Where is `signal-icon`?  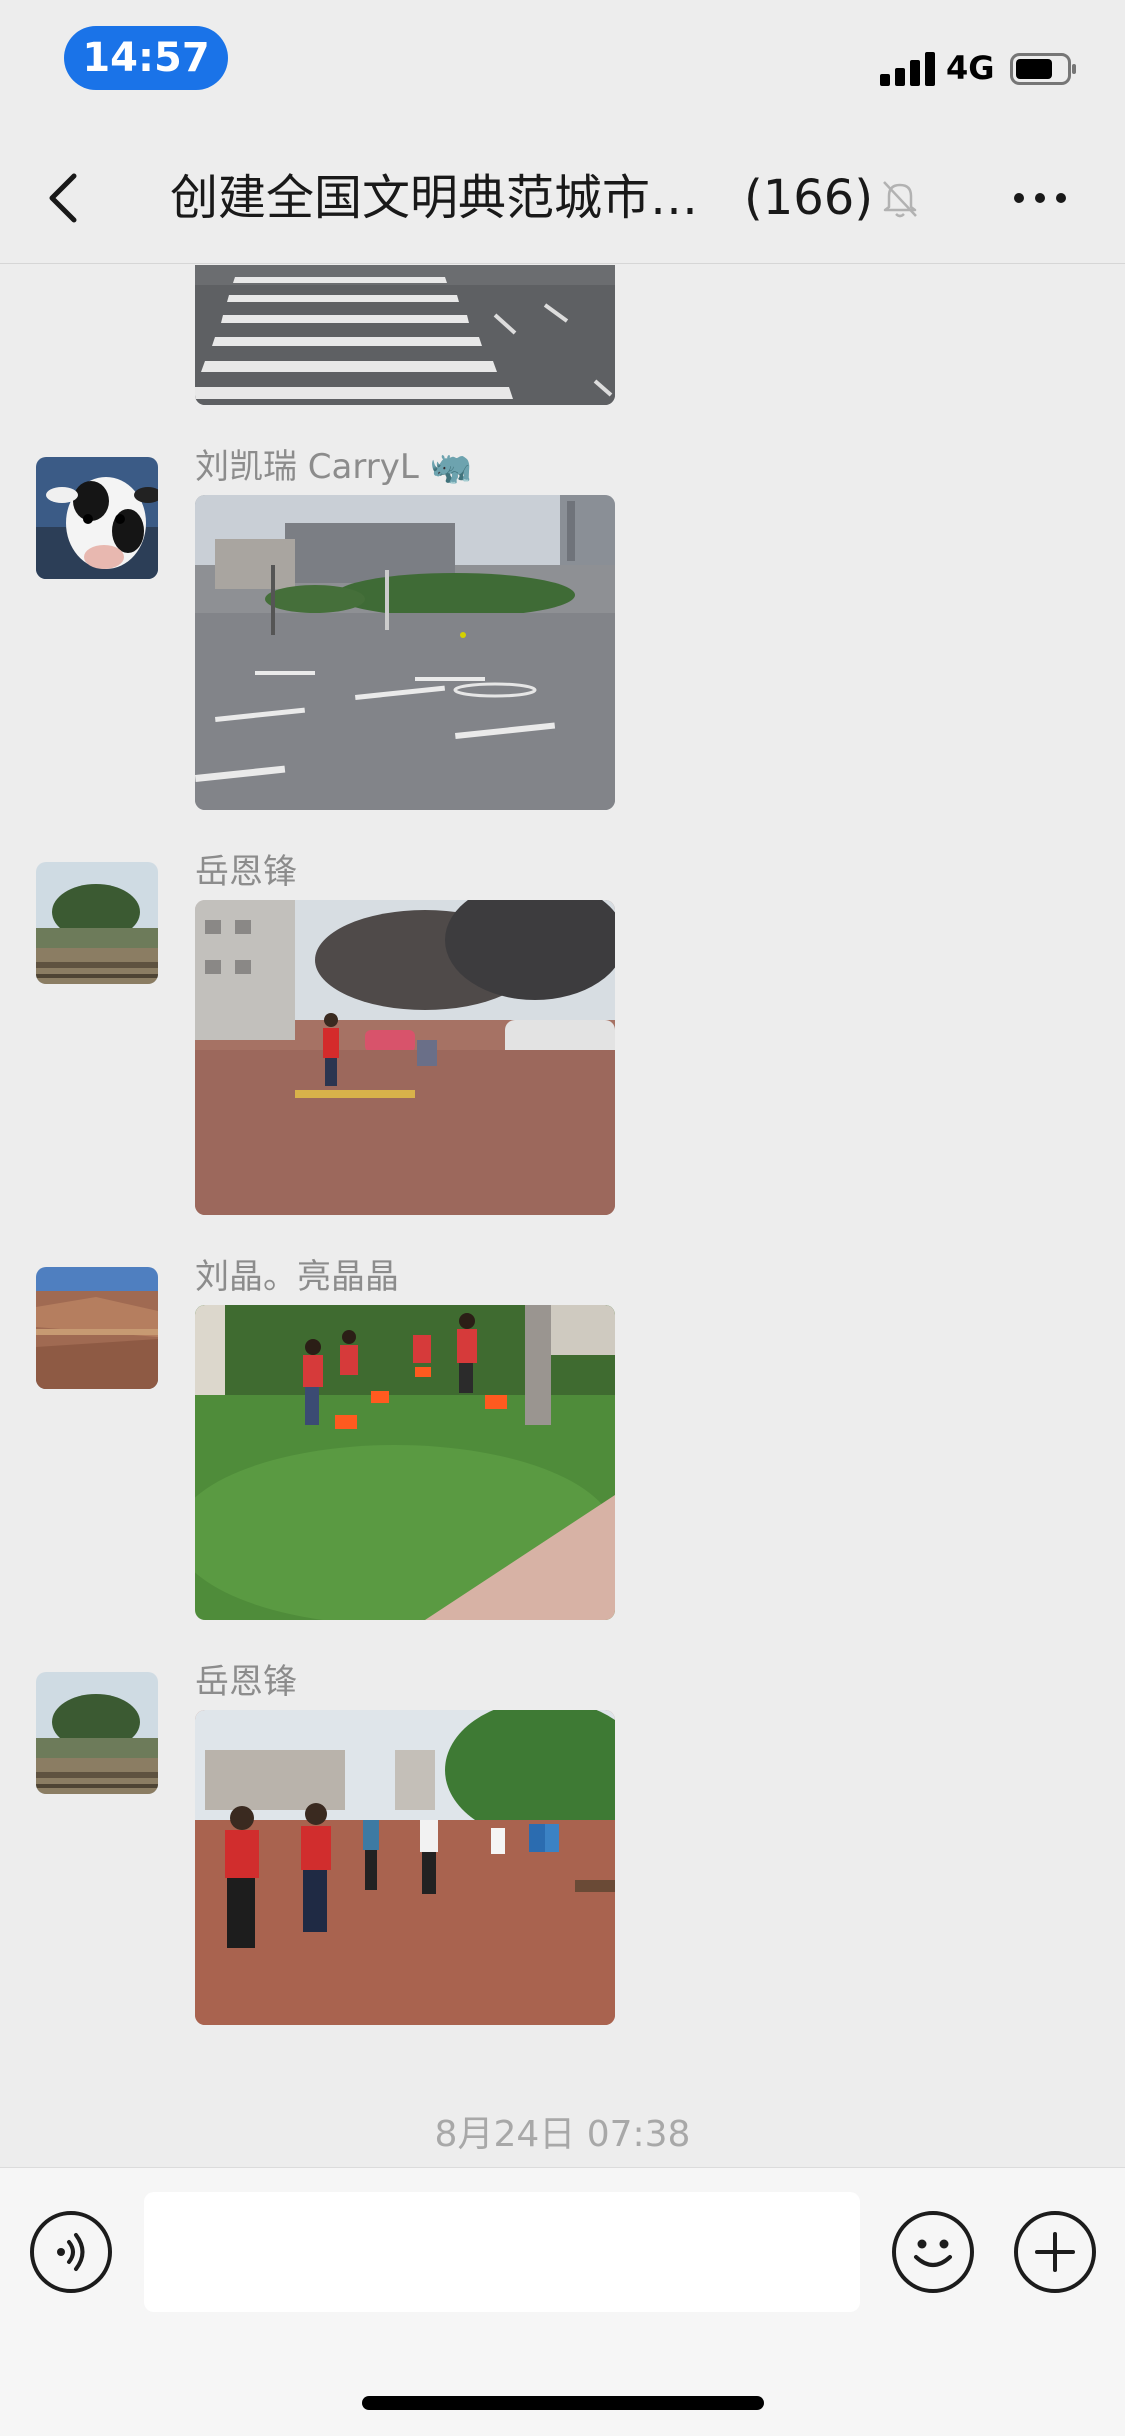 signal-icon is located at coordinates (908, 68).